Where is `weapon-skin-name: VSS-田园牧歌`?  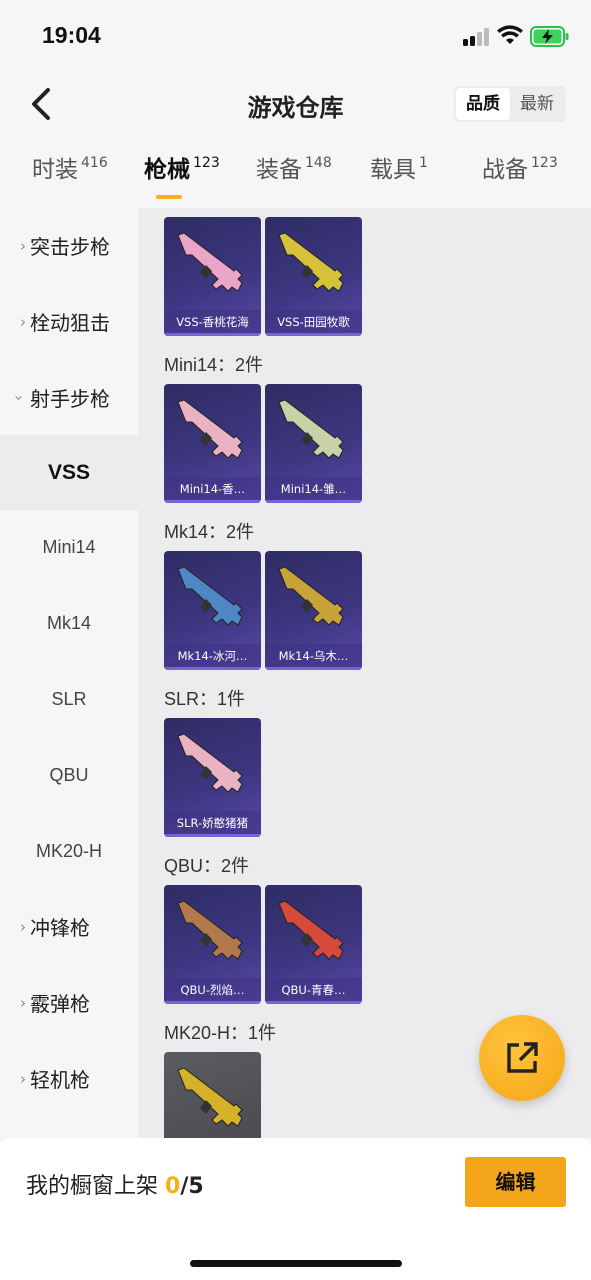 weapon-skin-name: VSS-田园牧歌 is located at coordinates (313, 323).